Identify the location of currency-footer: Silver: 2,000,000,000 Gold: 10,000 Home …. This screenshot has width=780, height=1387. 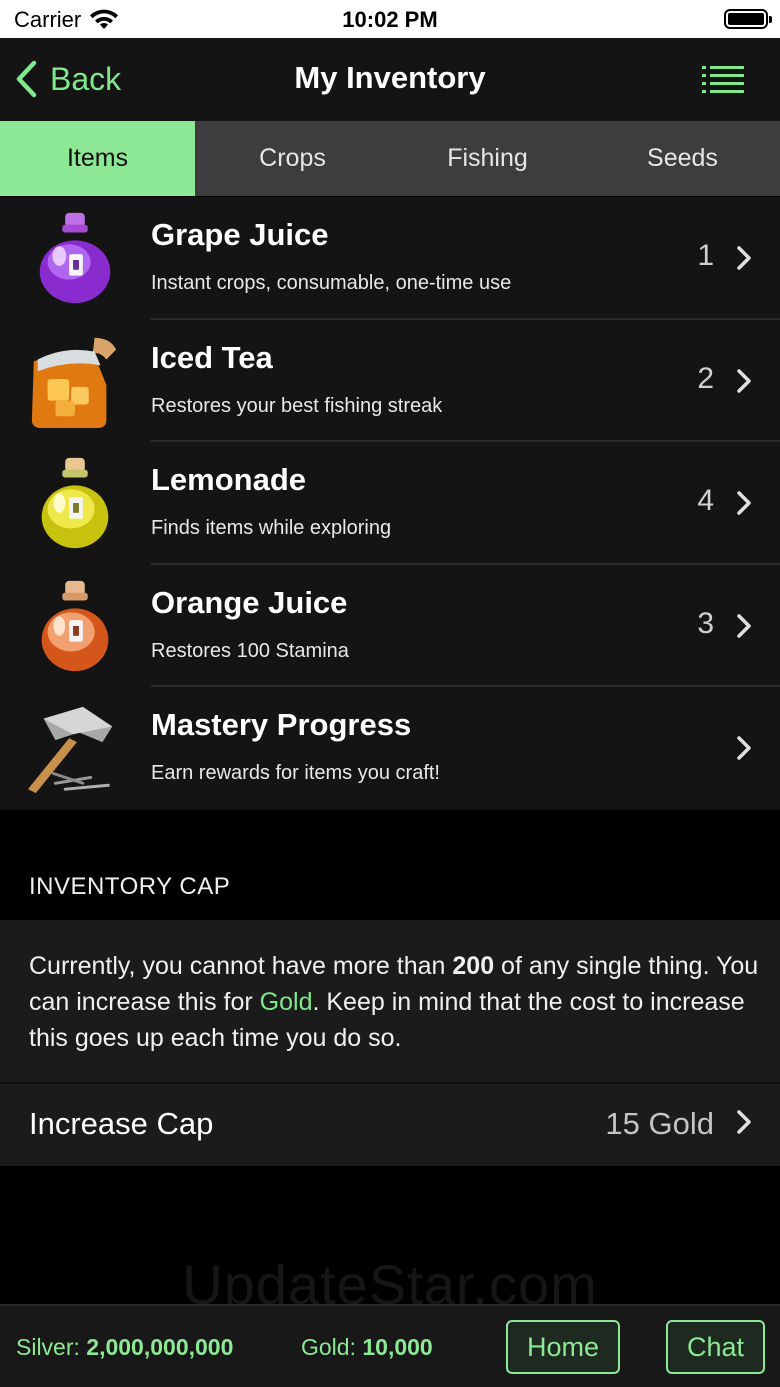
(390, 1345).